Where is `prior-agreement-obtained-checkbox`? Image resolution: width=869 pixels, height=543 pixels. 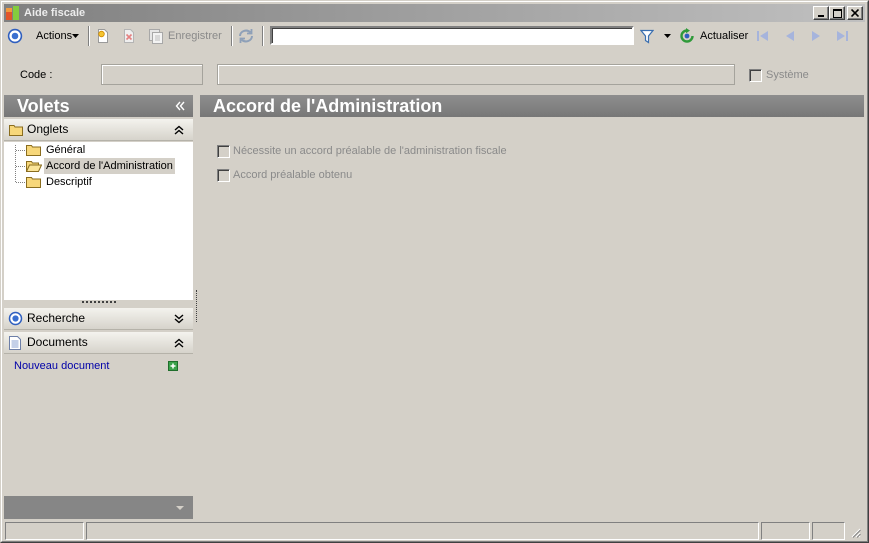
prior-agreement-obtained-checkbox is located at coordinates (223, 175).